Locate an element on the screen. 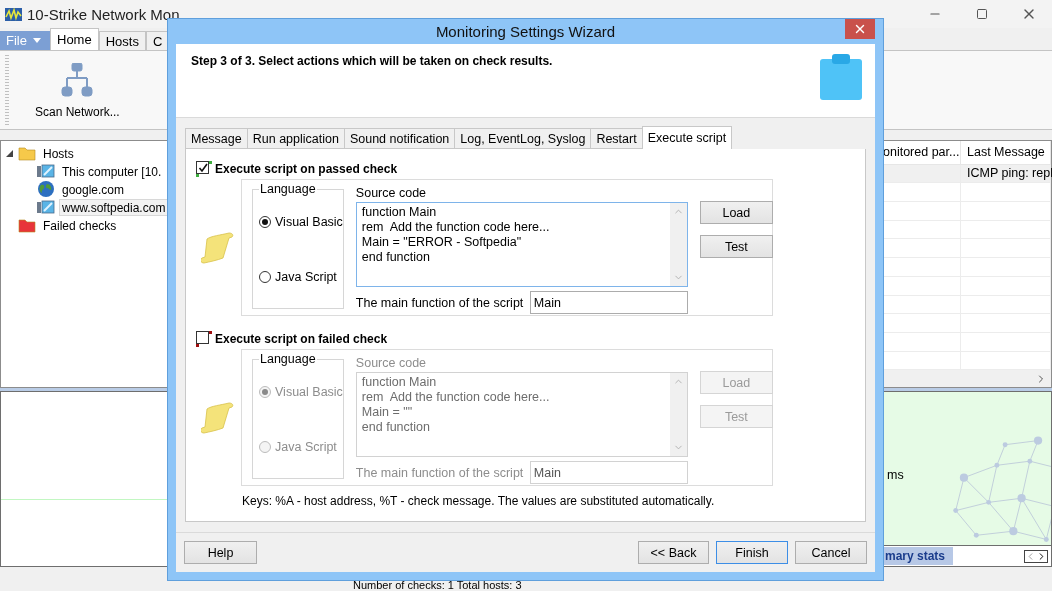 This screenshot has height=591, width=1052. input-field: Main is located at coordinates (608, 302).